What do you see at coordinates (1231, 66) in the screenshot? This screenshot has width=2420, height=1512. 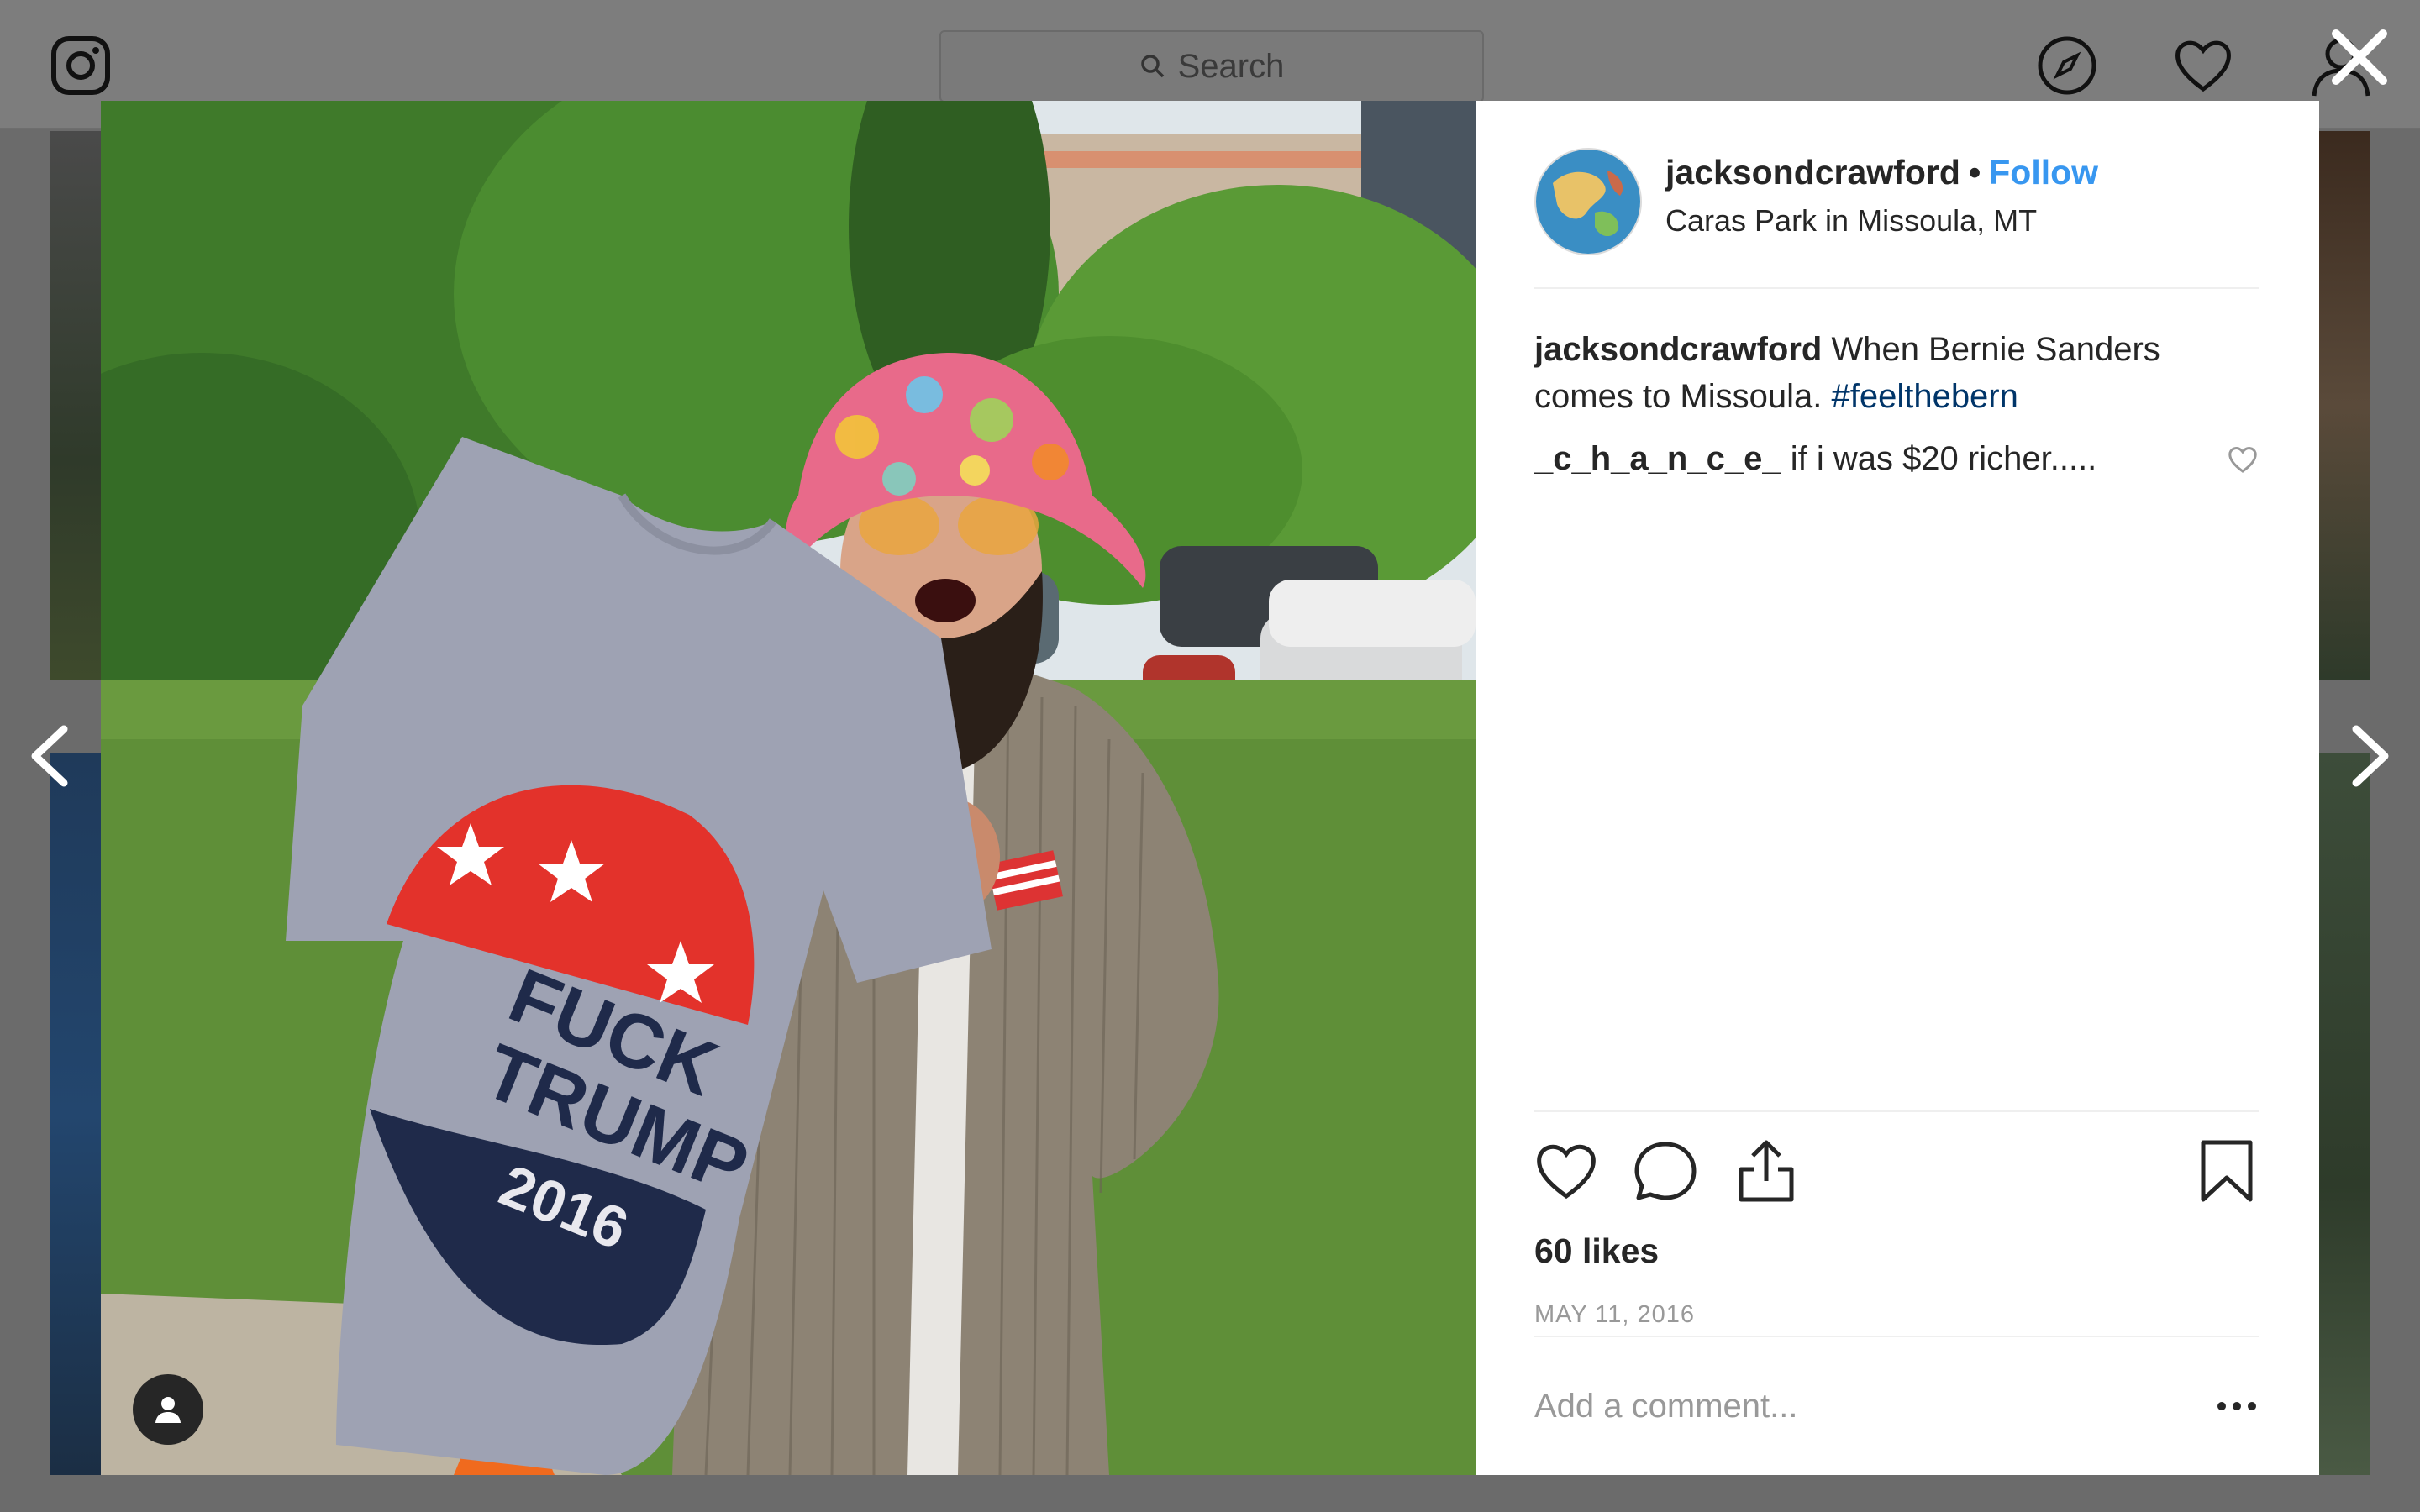 I see `search-placeholder: Search` at bounding box center [1231, 66].